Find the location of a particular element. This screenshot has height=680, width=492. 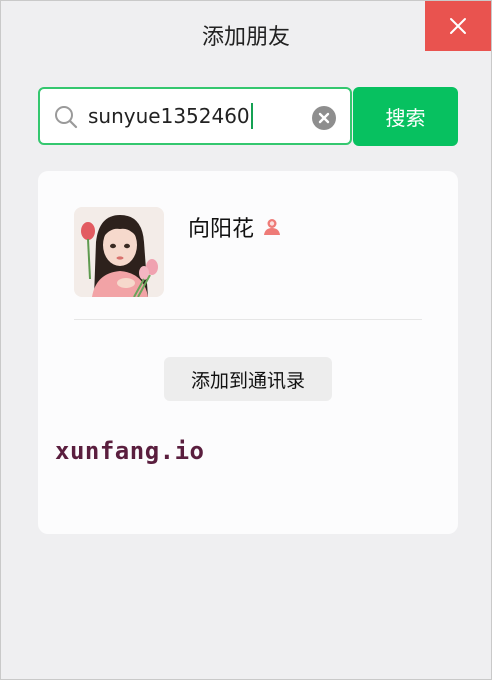

contact-name-row: 向阳花 is located at coordinates (235, 227).